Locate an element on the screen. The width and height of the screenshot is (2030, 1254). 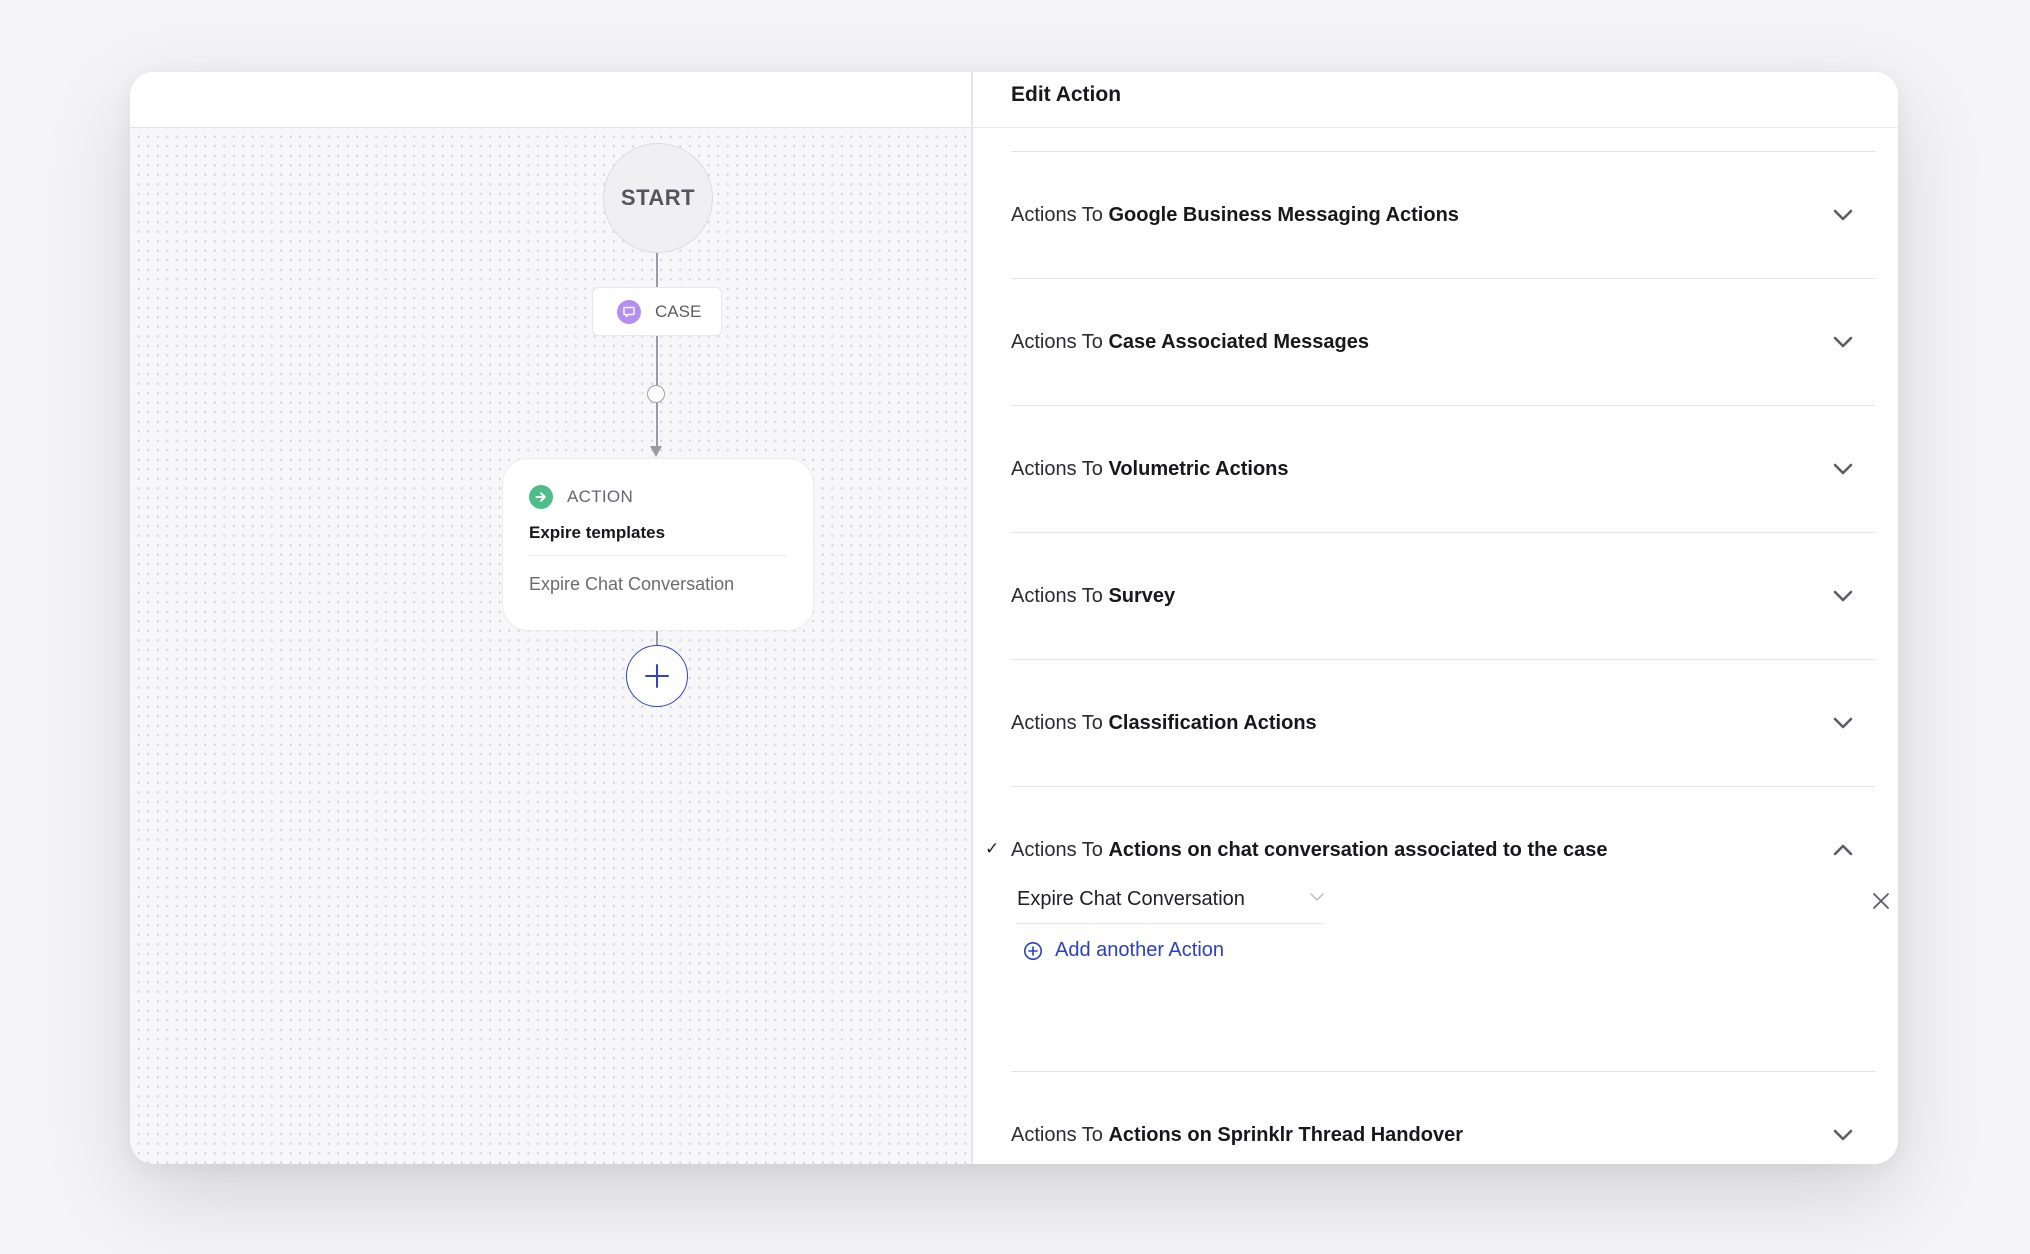
section-header: Actions To Survey is located at coordinates (1443, 596).